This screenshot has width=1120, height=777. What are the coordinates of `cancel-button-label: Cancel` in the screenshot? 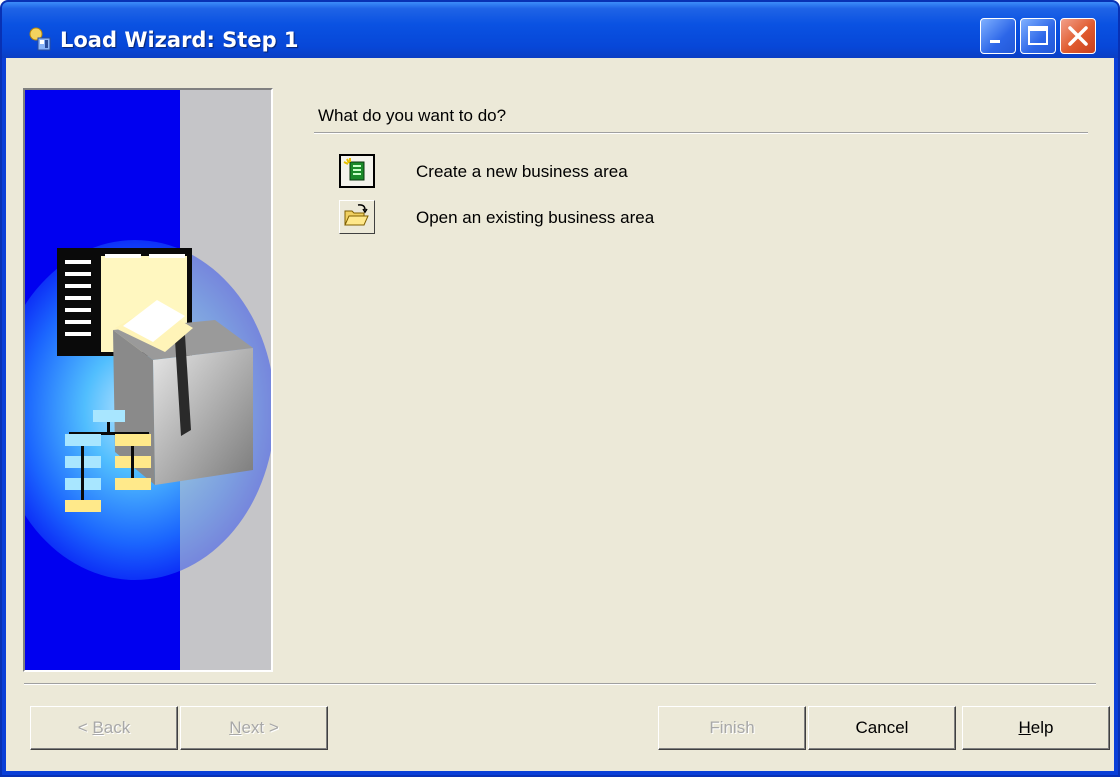 It's located at (882, 727).